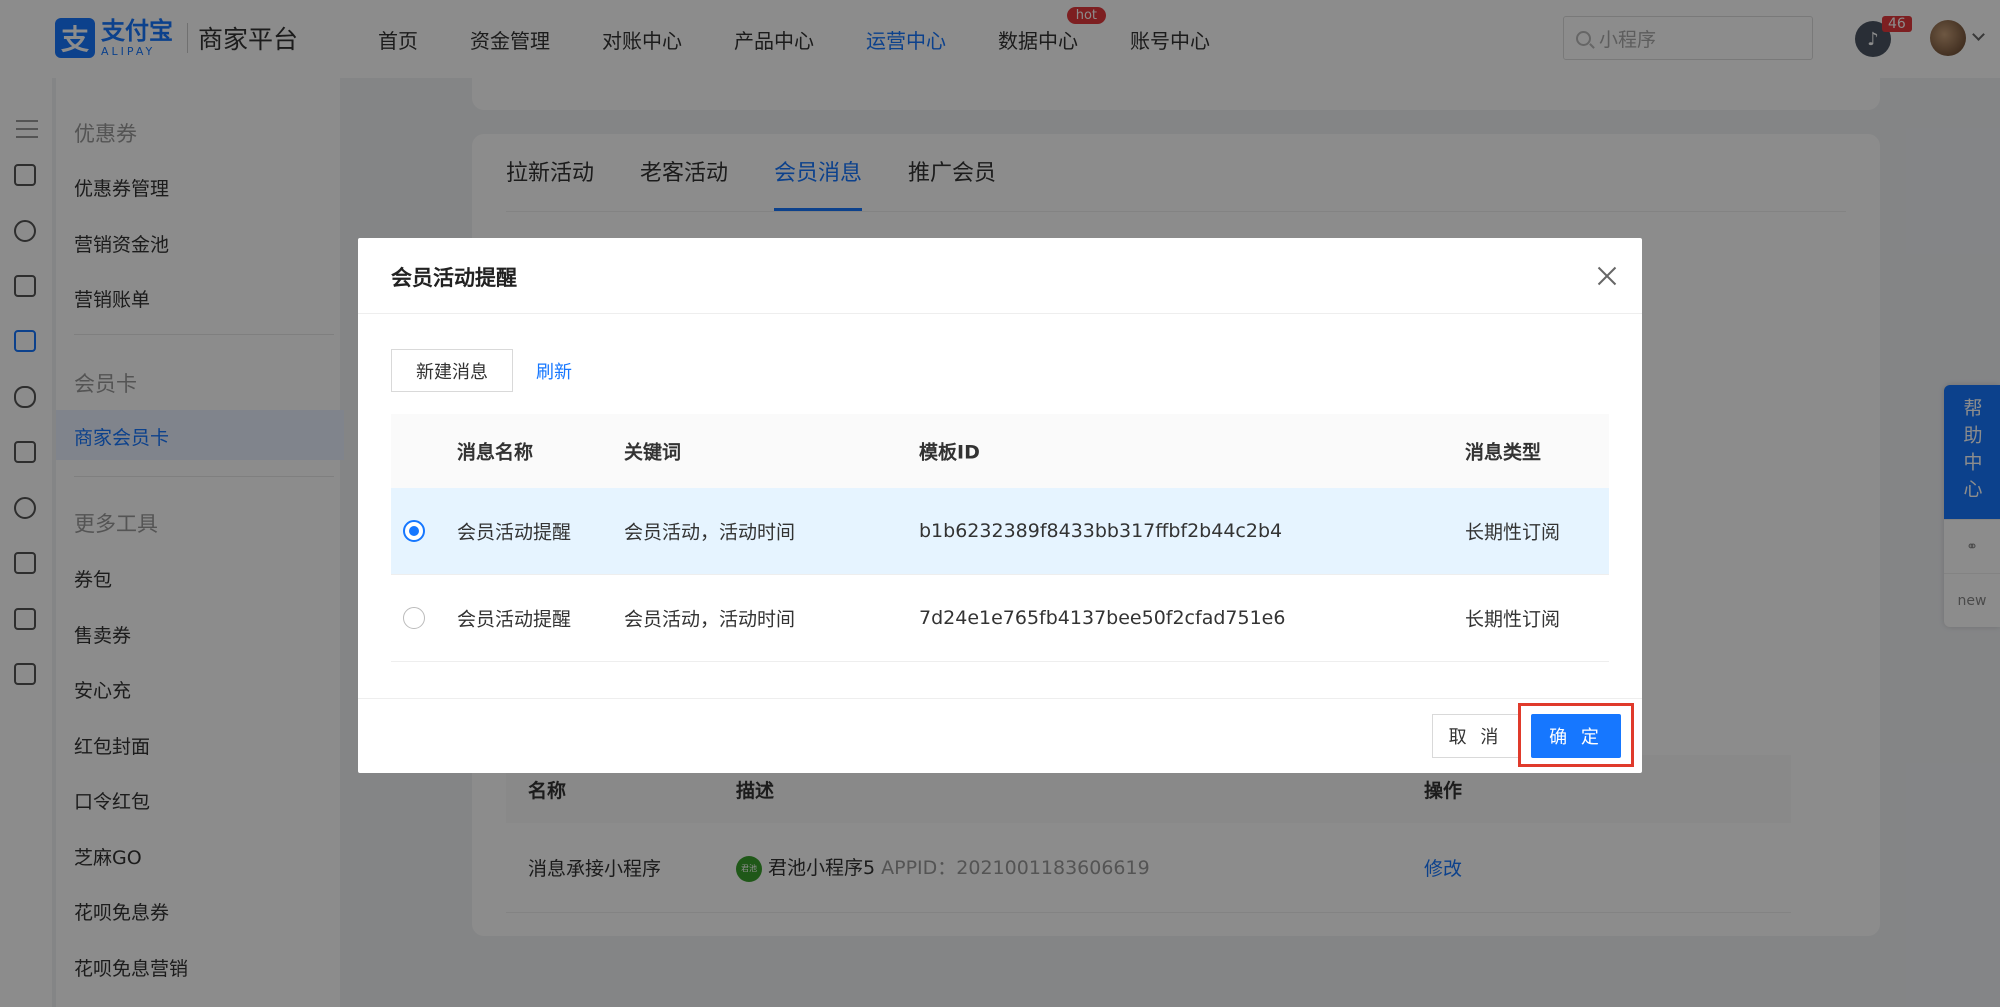  Describe the element at coordinates (1101, 531) in the screenshot. I see `row-template-id: b1b6232389f8433bb317ffbf2b44c2b4` at that location.